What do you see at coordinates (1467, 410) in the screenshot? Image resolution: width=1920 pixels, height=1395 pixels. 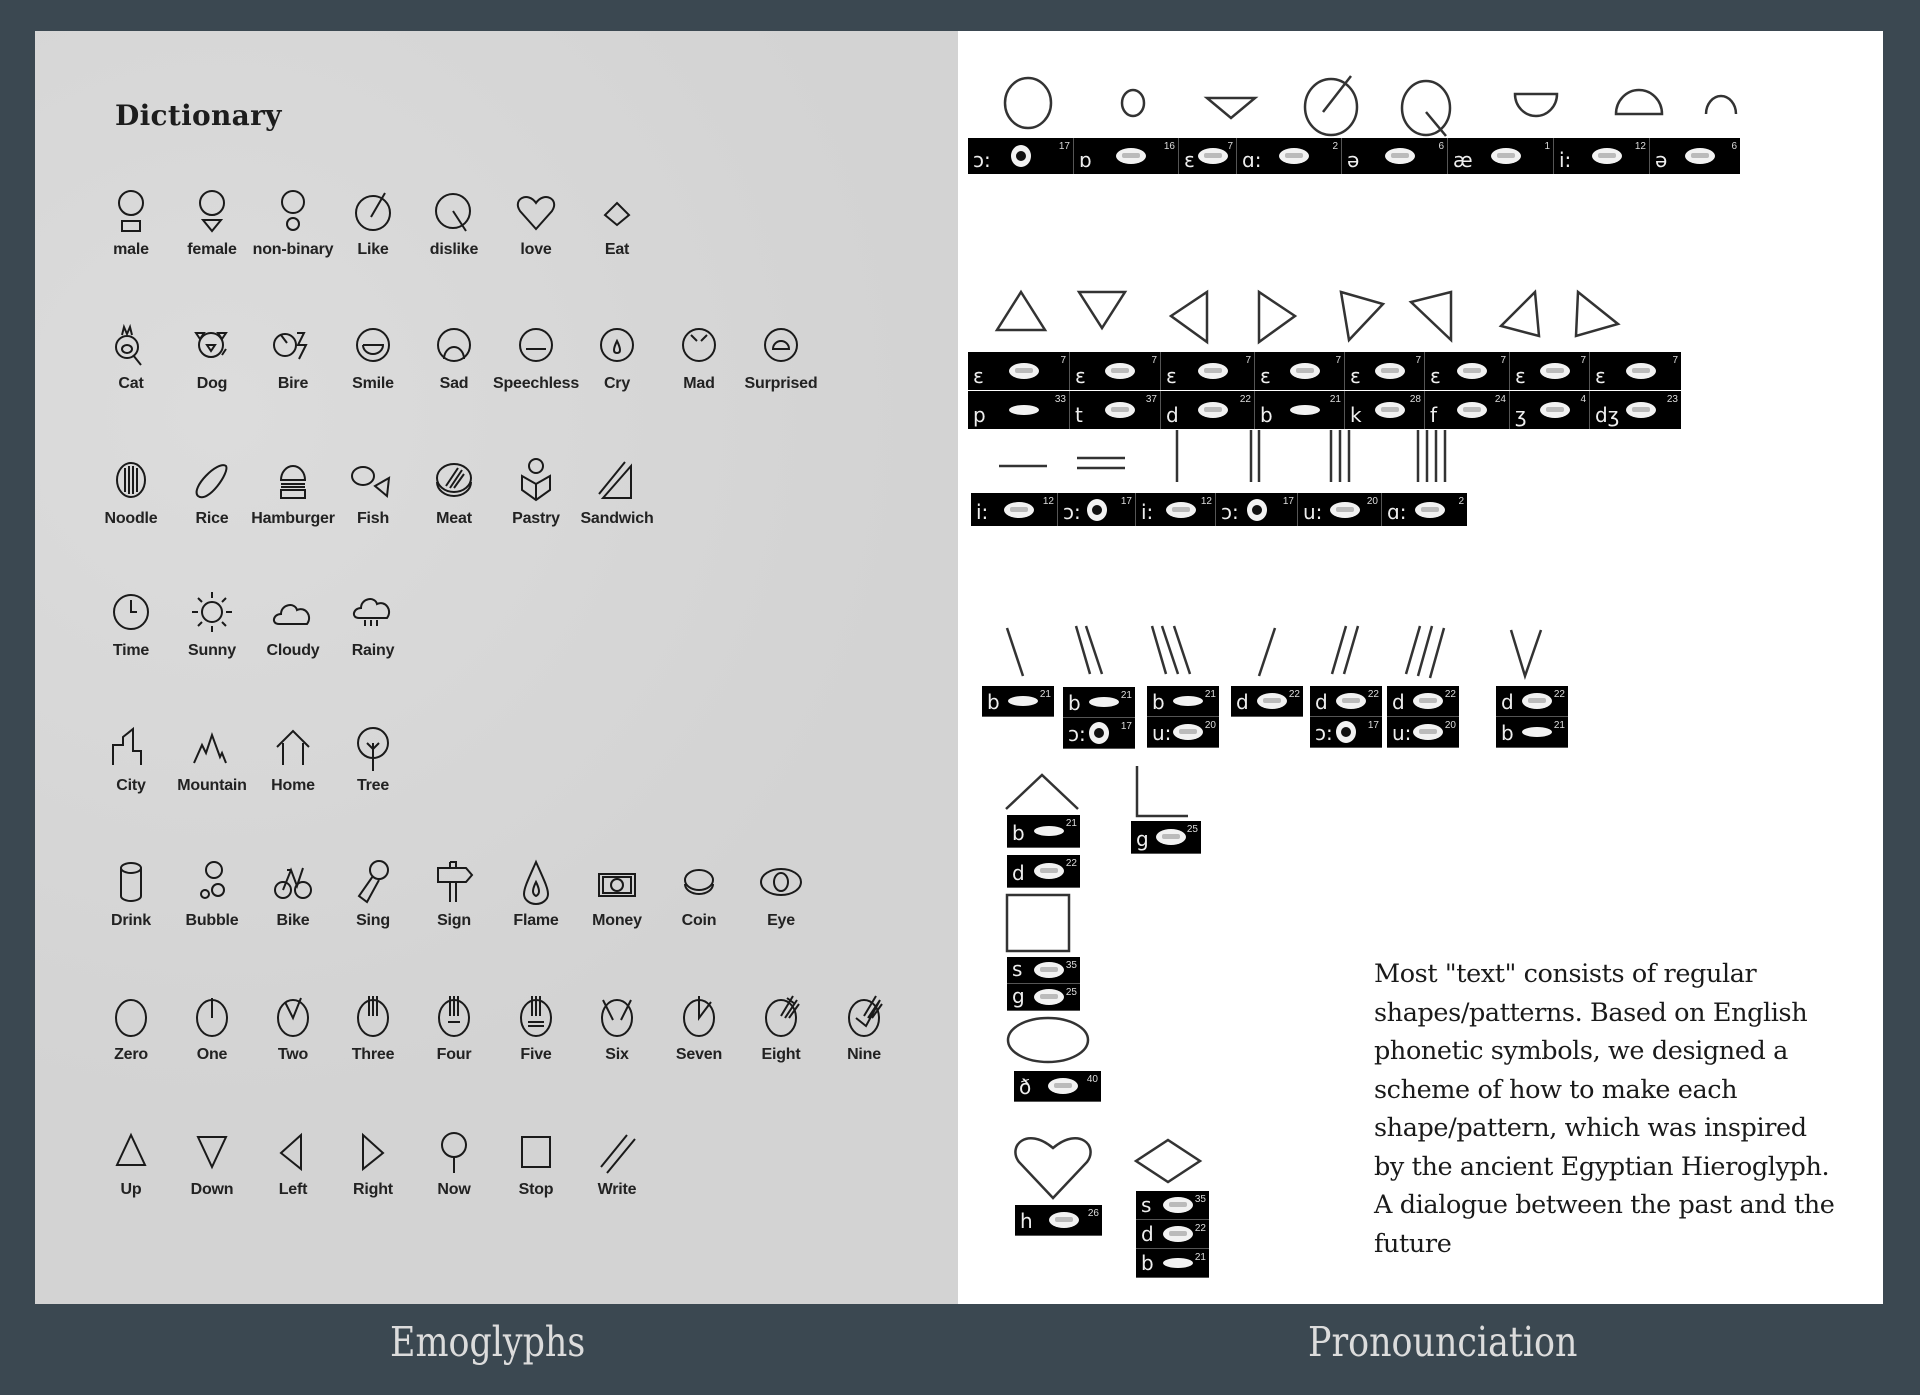 I see `phonetic-cell: f 24` at bounding box center [1467, 410].